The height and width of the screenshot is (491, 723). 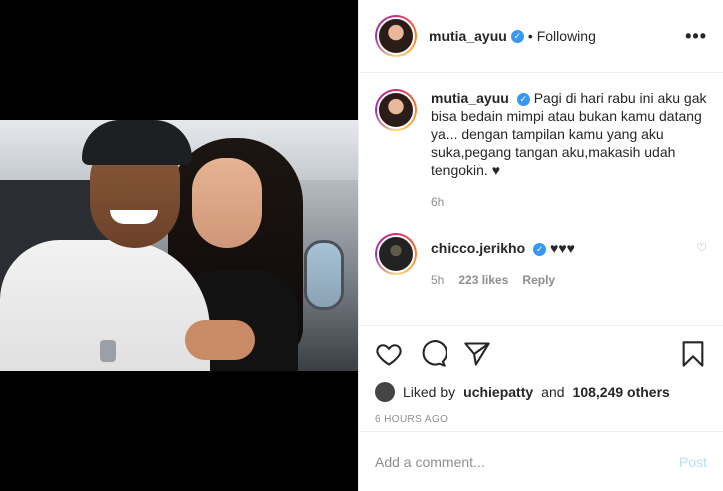 I want to click on header-username: mutia_ayuu, so click(x=468, y=36).